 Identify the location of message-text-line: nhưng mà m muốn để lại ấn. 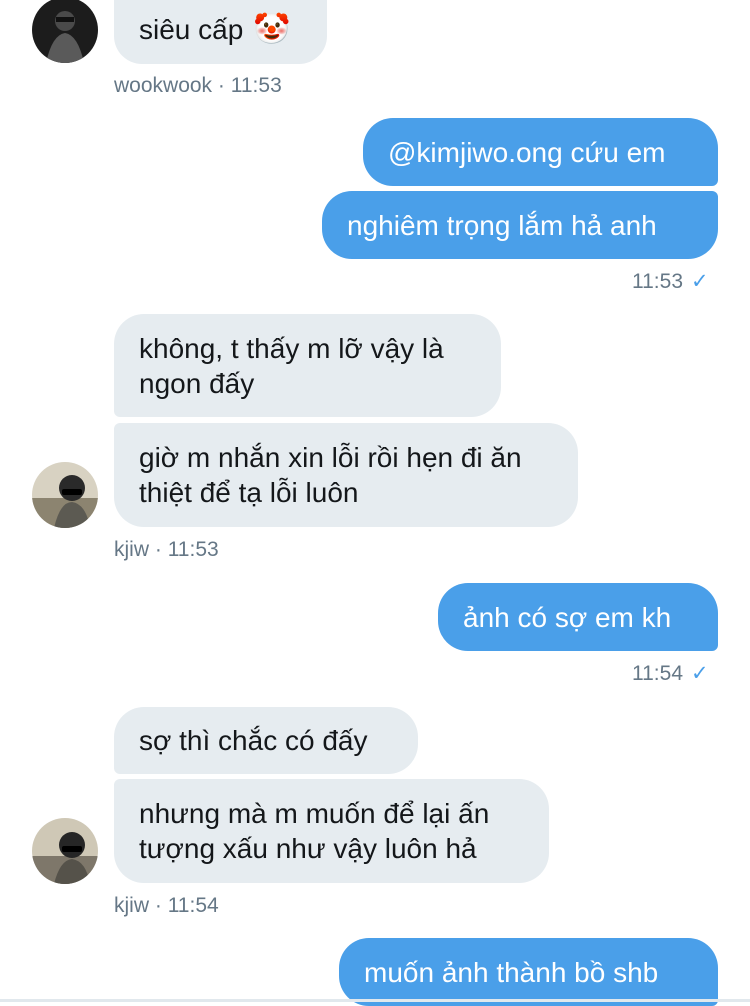
(314, 813).